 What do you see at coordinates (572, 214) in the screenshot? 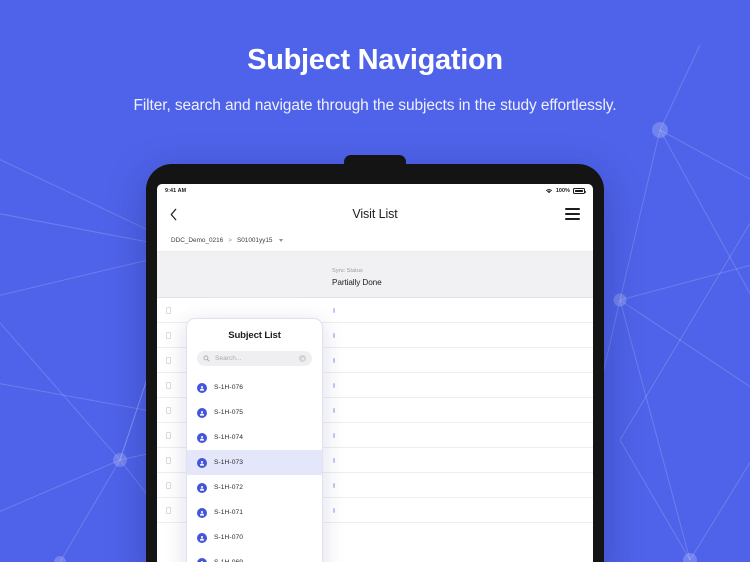
I see `hamburger-menu-icon` at bounding box center [572, 214].